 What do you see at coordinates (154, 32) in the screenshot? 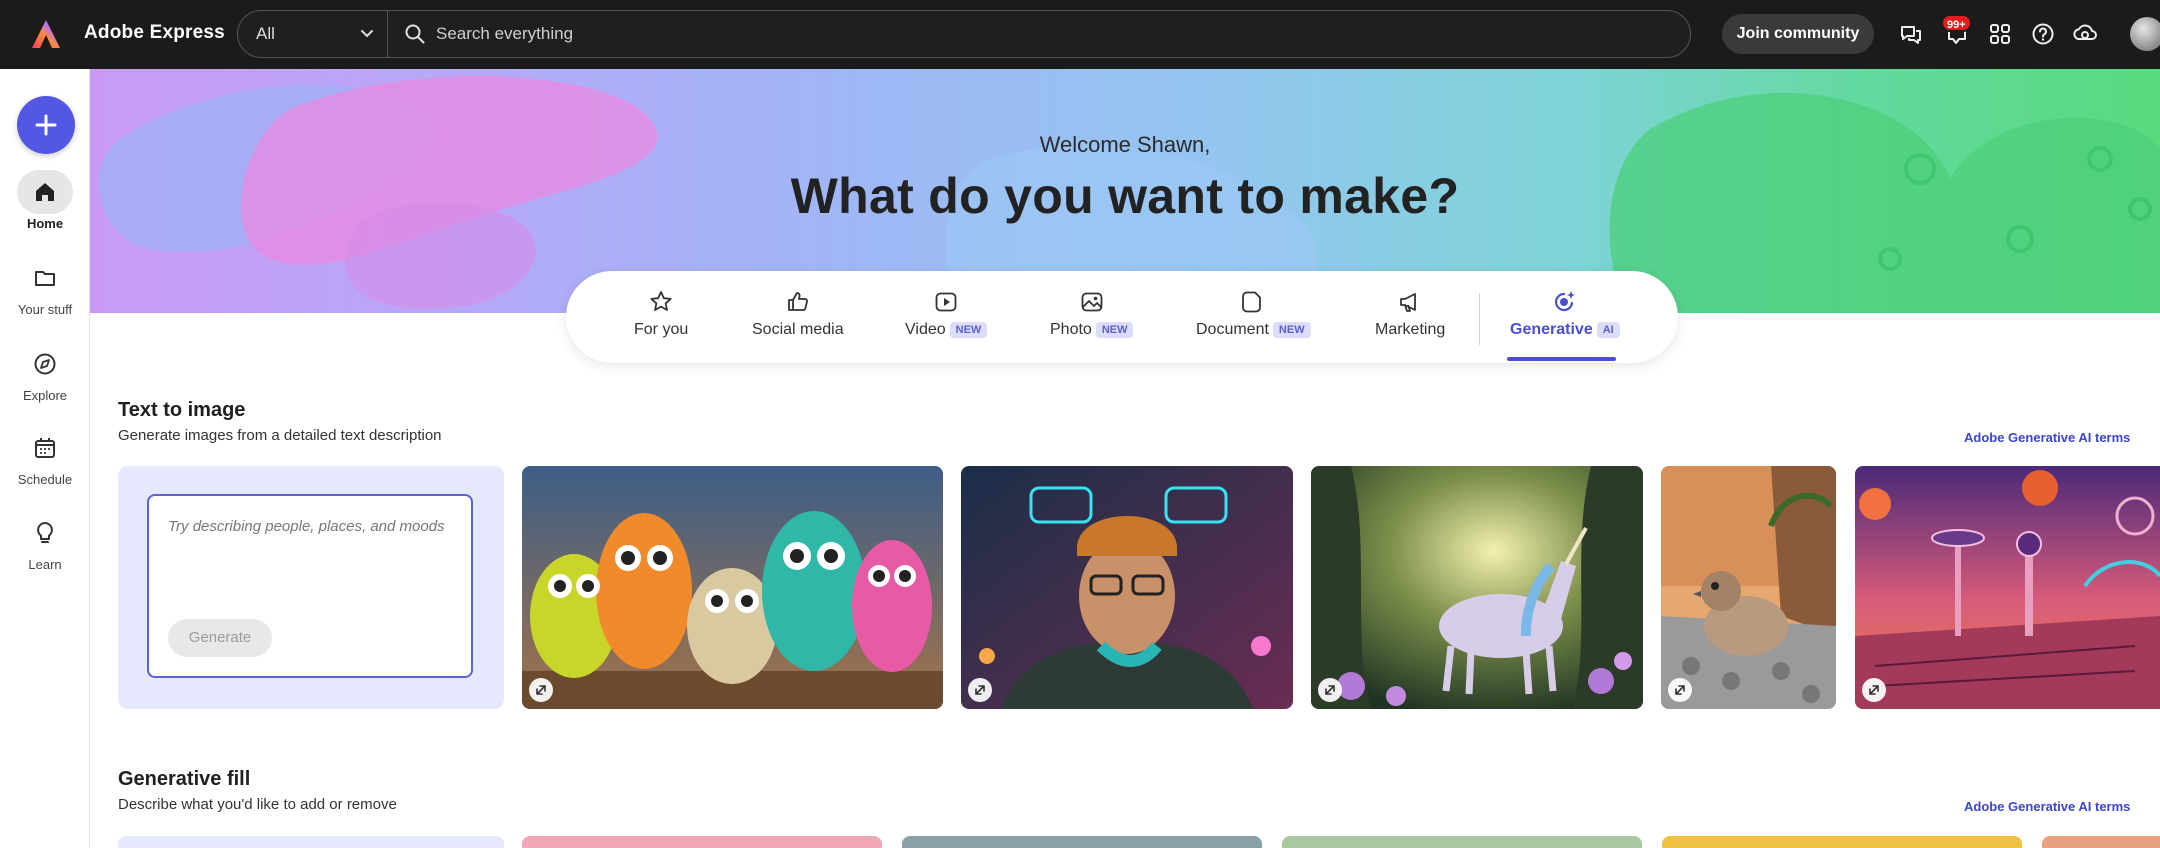
I see `app-name: Adobe Express` at bounding box center [154, 32].